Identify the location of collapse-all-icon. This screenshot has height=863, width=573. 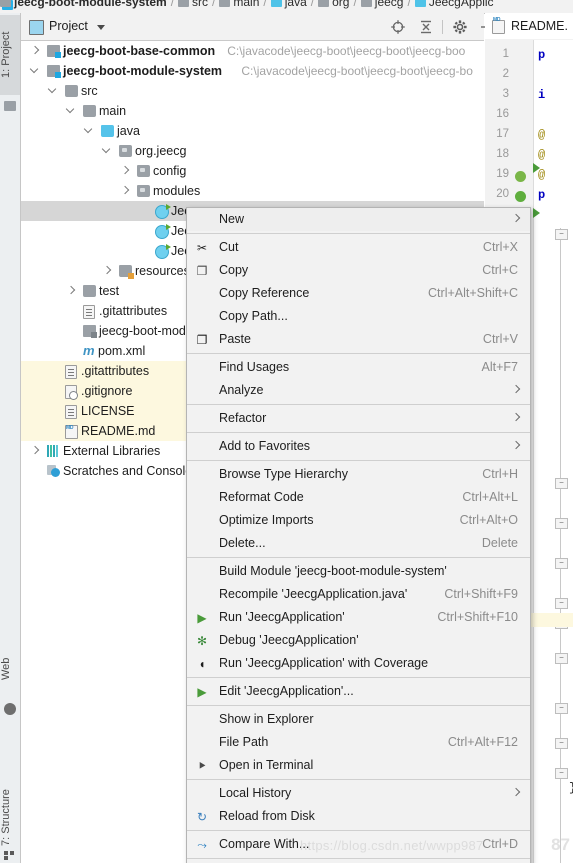
(426, 27).